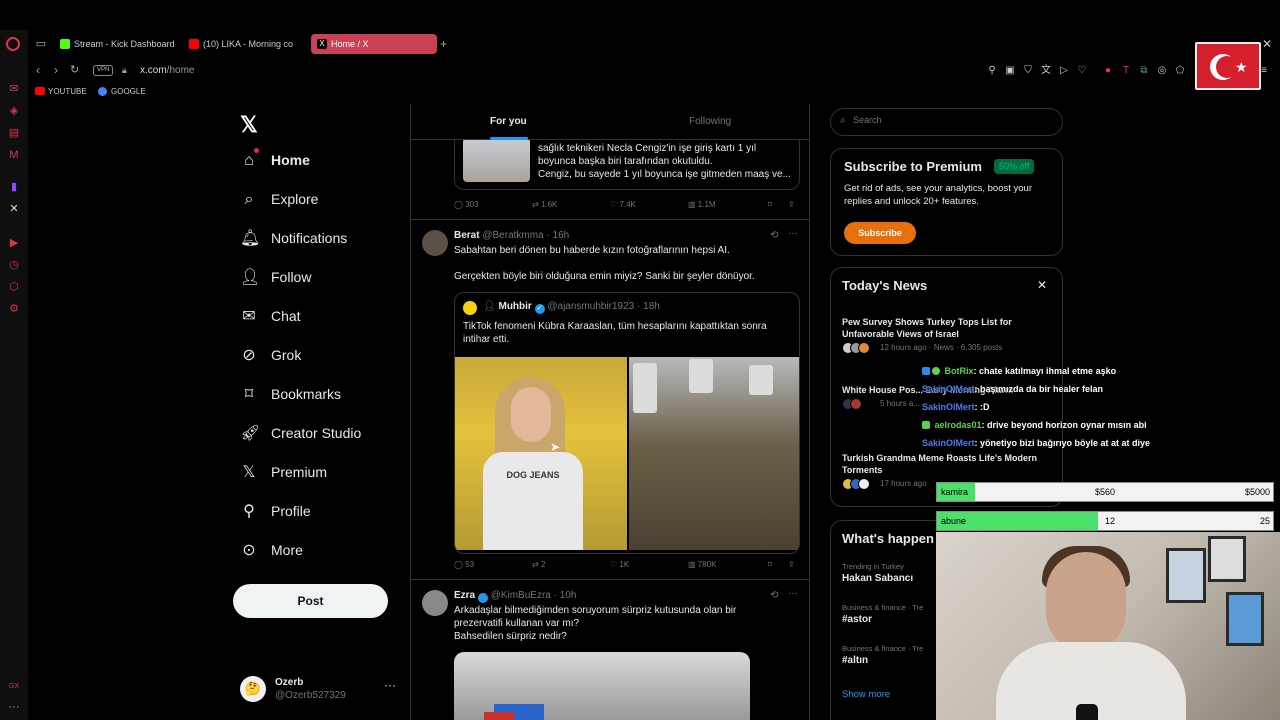 Image resolution: width=1280 pixels, height=720 pixels. Describe the element at coordinates (14, 155) in the screenshot. I see `mail-icon: M` at that location.